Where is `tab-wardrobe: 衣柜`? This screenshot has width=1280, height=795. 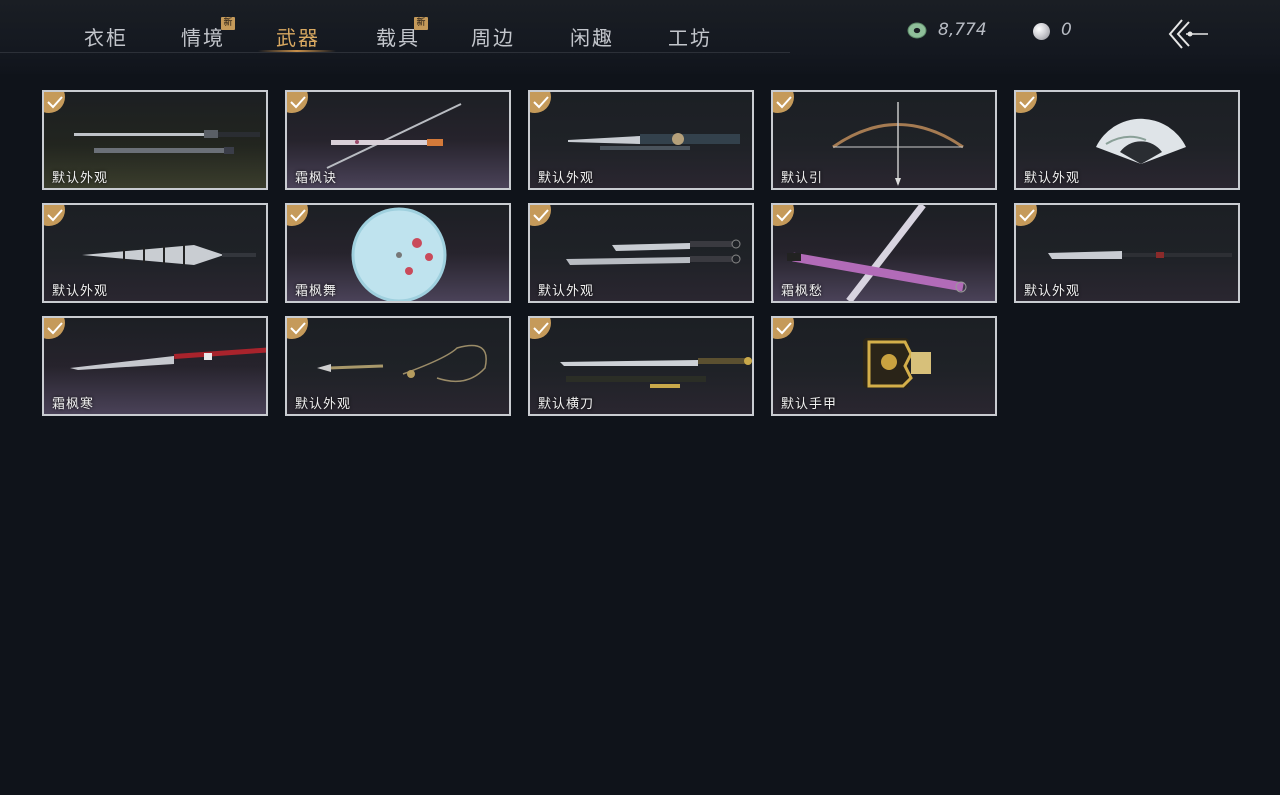 tab-wardrobe: 衣柜 is located at coordinates (106, 36).